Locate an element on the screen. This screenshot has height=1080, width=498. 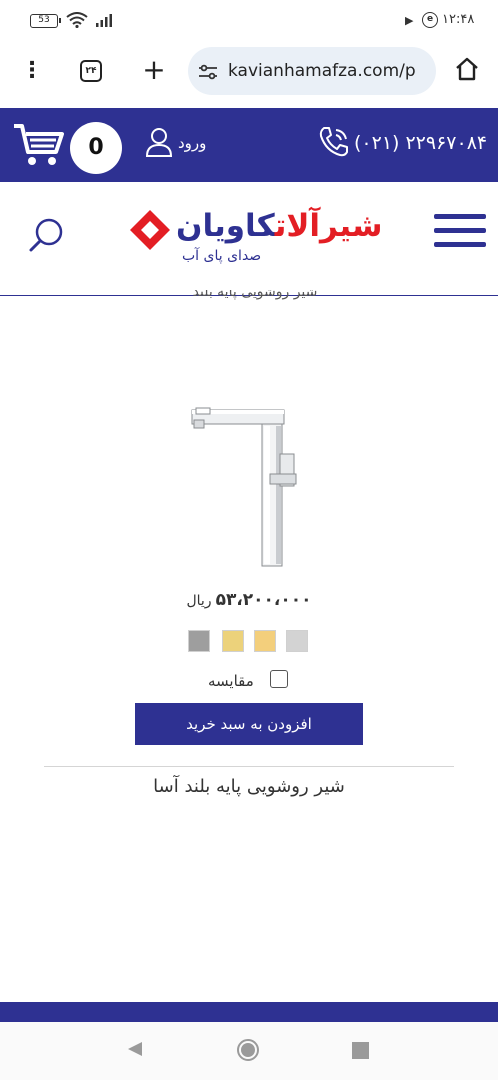
cart-icon is located at coordinates (38, 145).